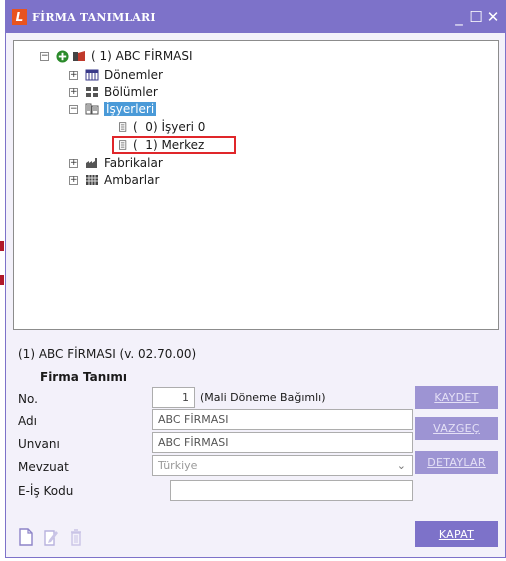  I want to click on tree-item-label: Dönemler, so click(133, 75).